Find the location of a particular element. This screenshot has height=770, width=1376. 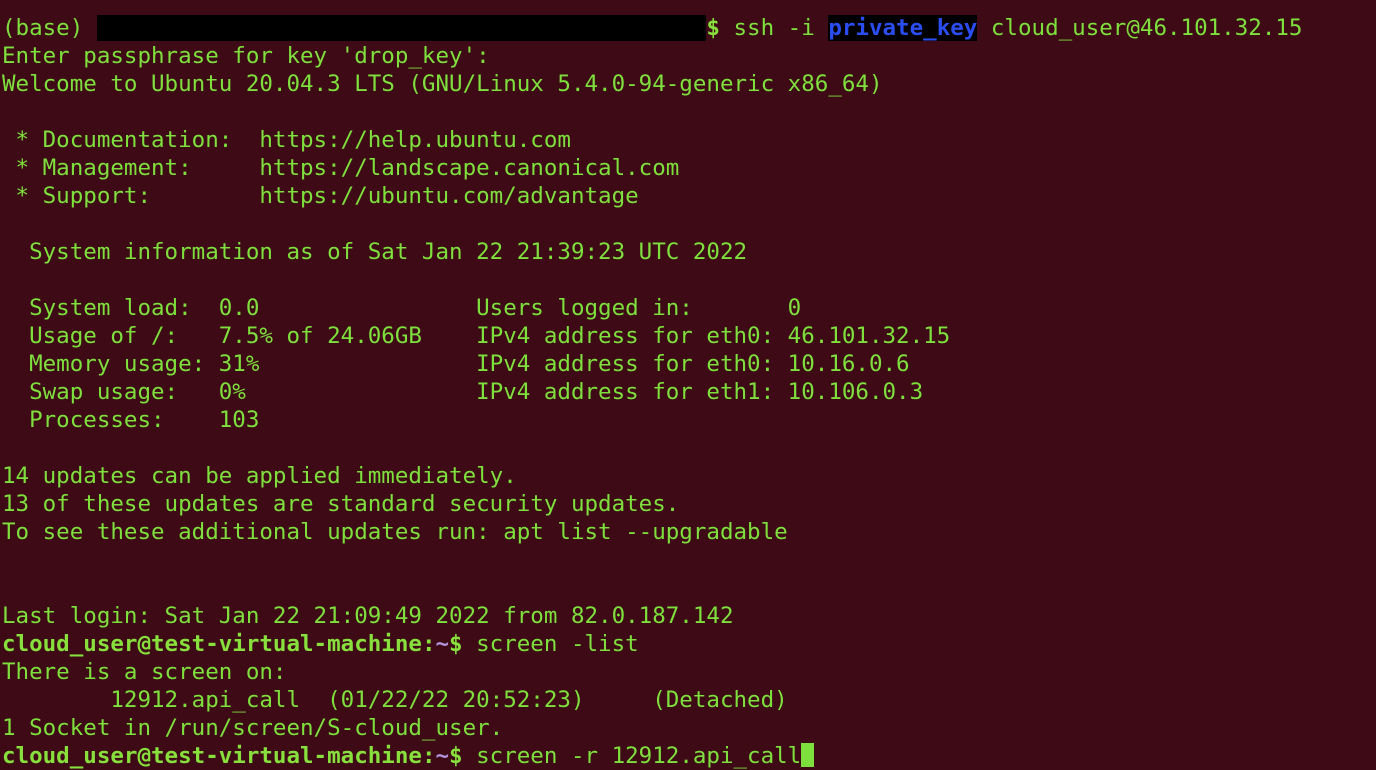

local-prompt-dollar: $ is located at coordinates (713, 28).